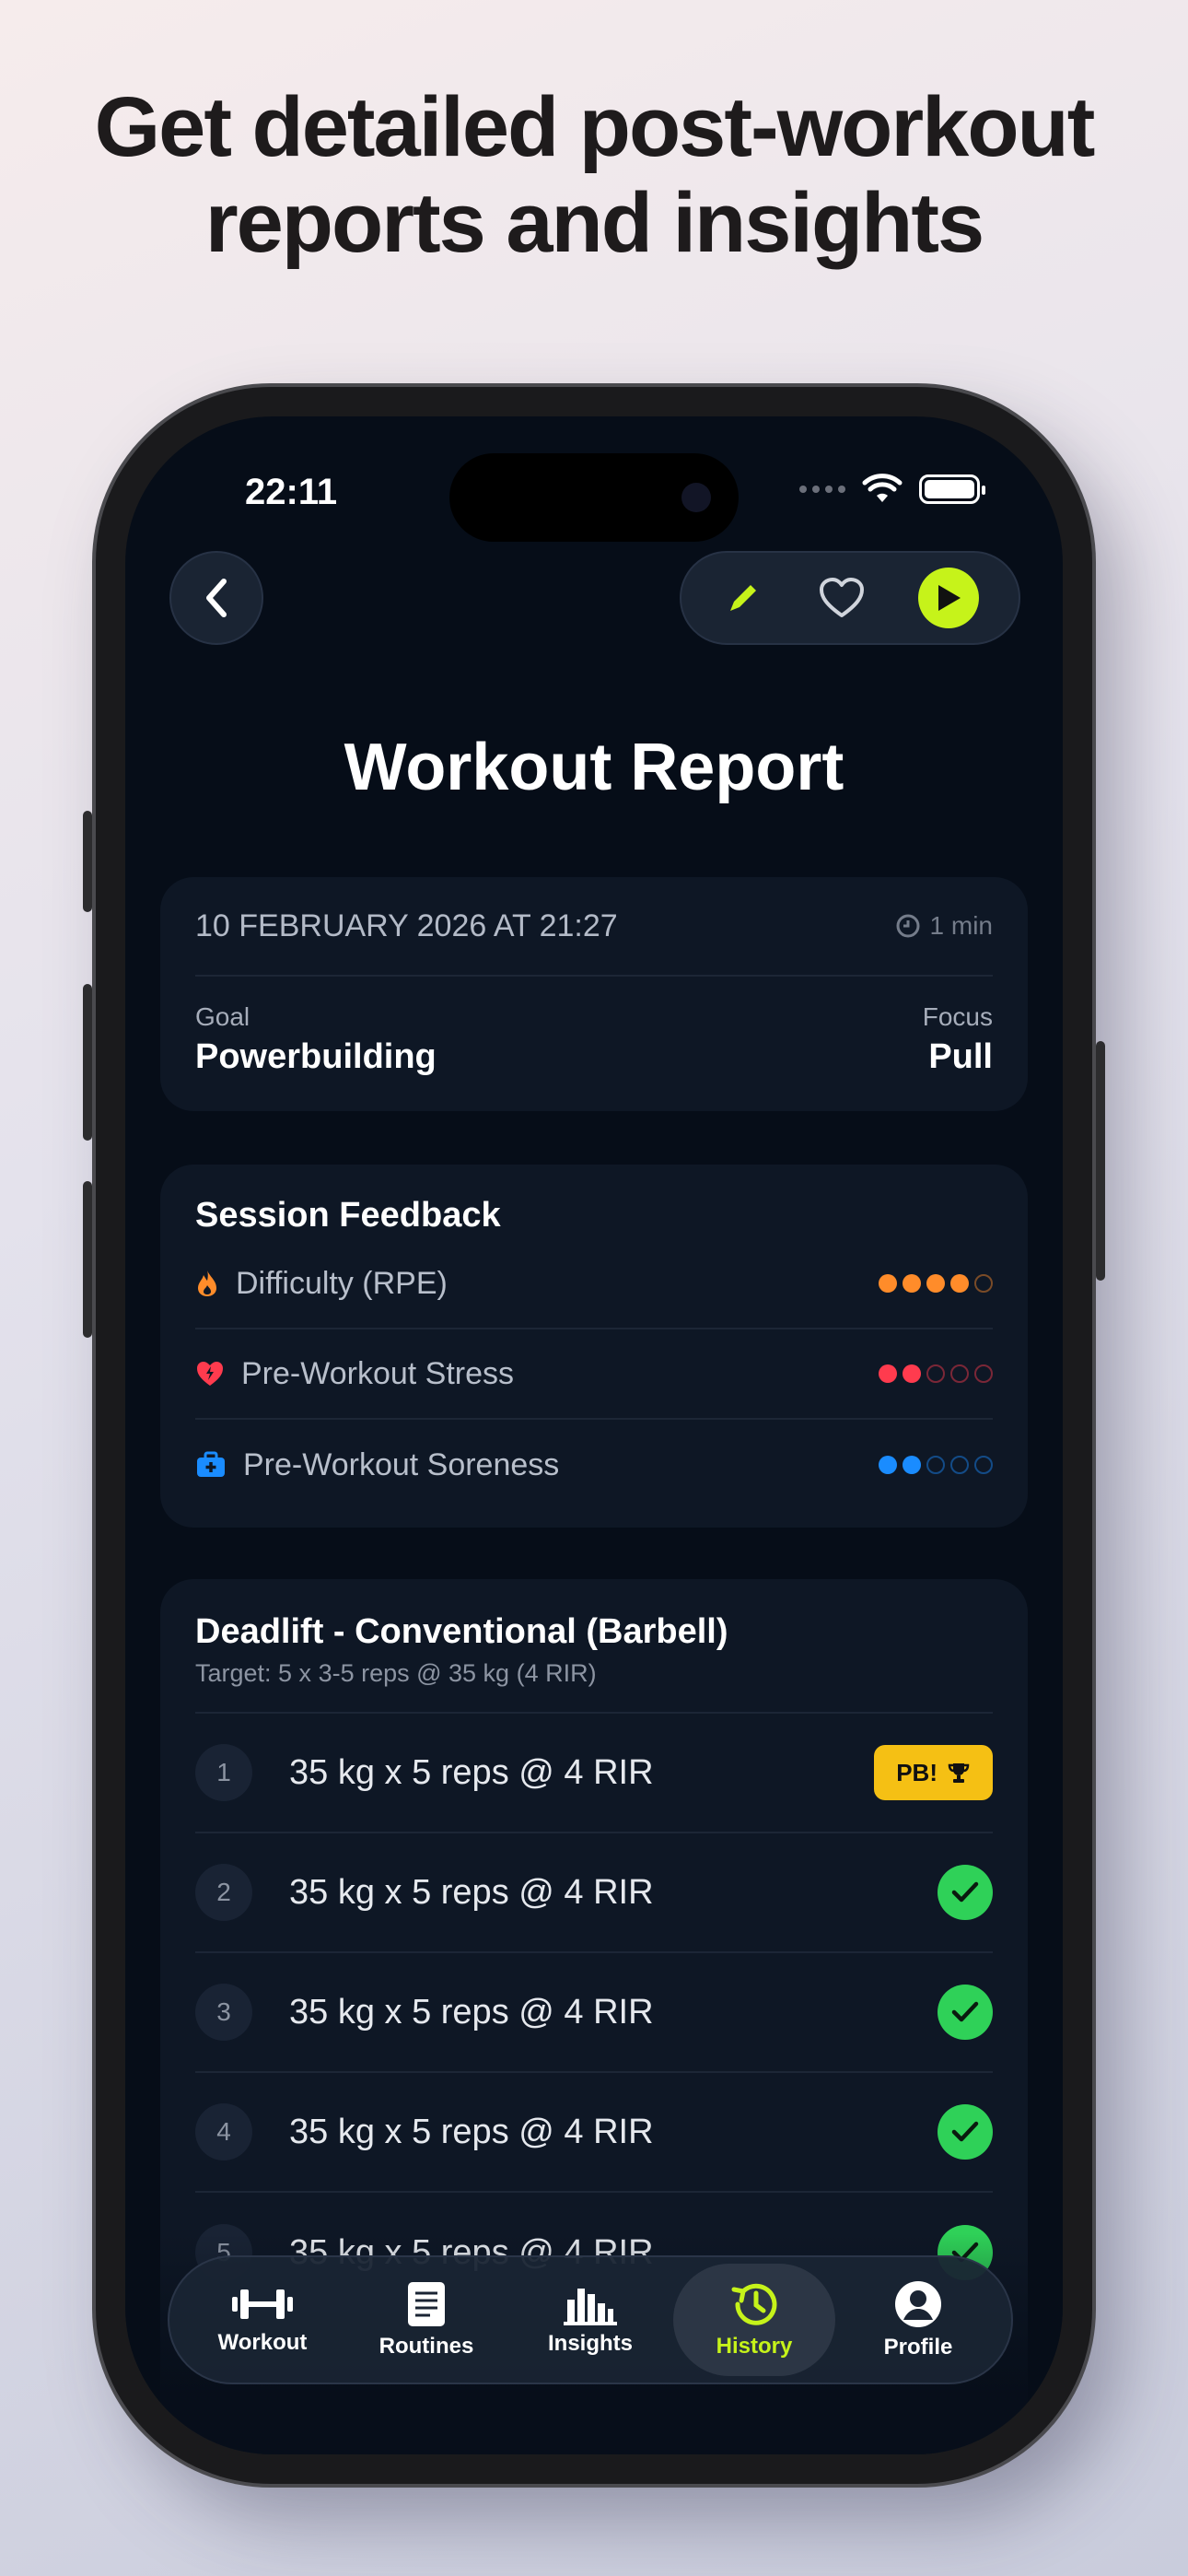 The image size is (1188, 2576). What do you see at coordinates (342, 1283) in the screenshot?
I see `feedback-label: Difficulty (RPE)` at bounding box center [342, 1283].